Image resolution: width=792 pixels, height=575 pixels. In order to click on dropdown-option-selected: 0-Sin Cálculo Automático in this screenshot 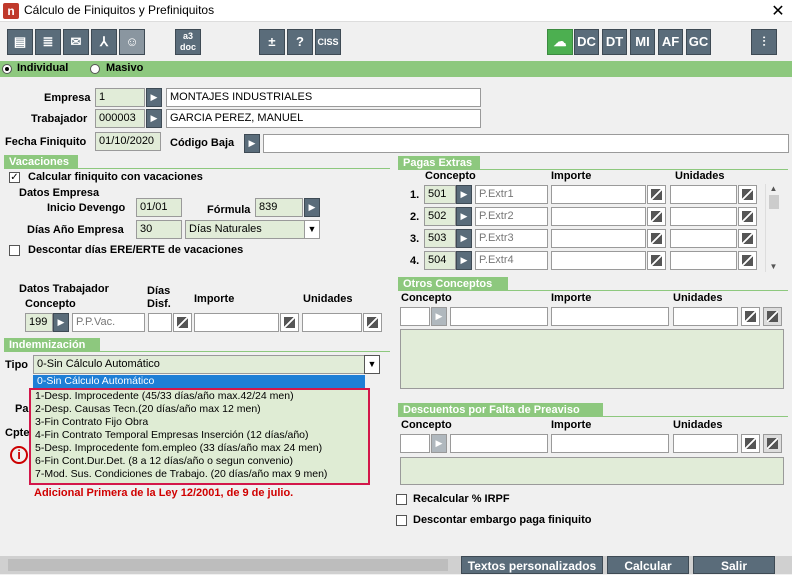, I will do `click(199, 381)`.